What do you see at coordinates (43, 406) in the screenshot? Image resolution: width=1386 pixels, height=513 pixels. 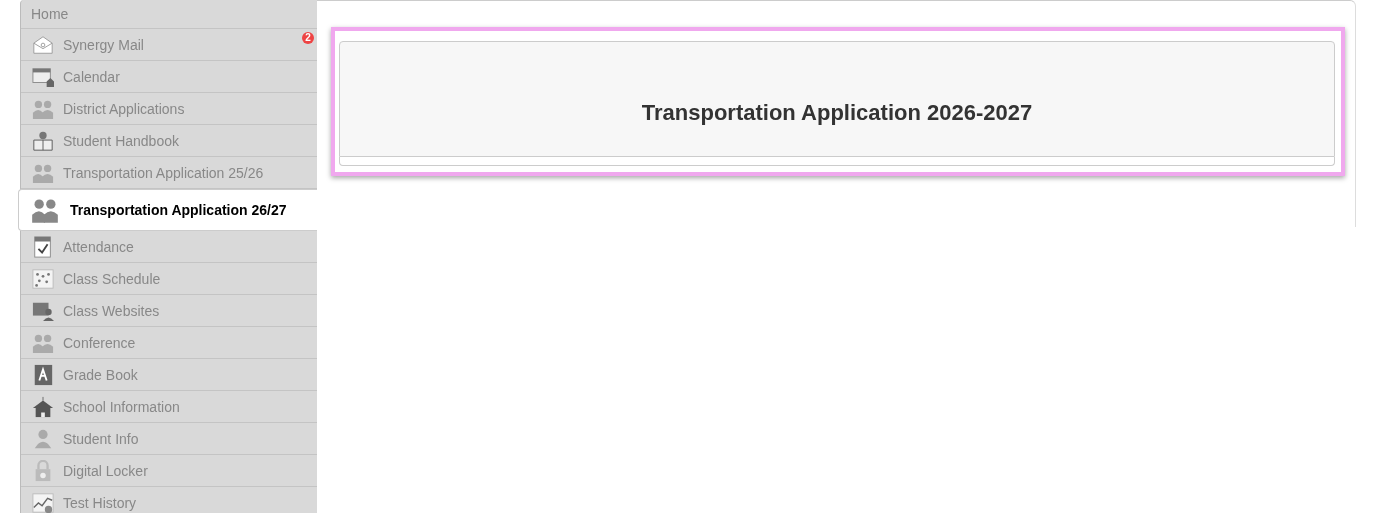 I see `school-house-icon` at bounding box center [43, 406].